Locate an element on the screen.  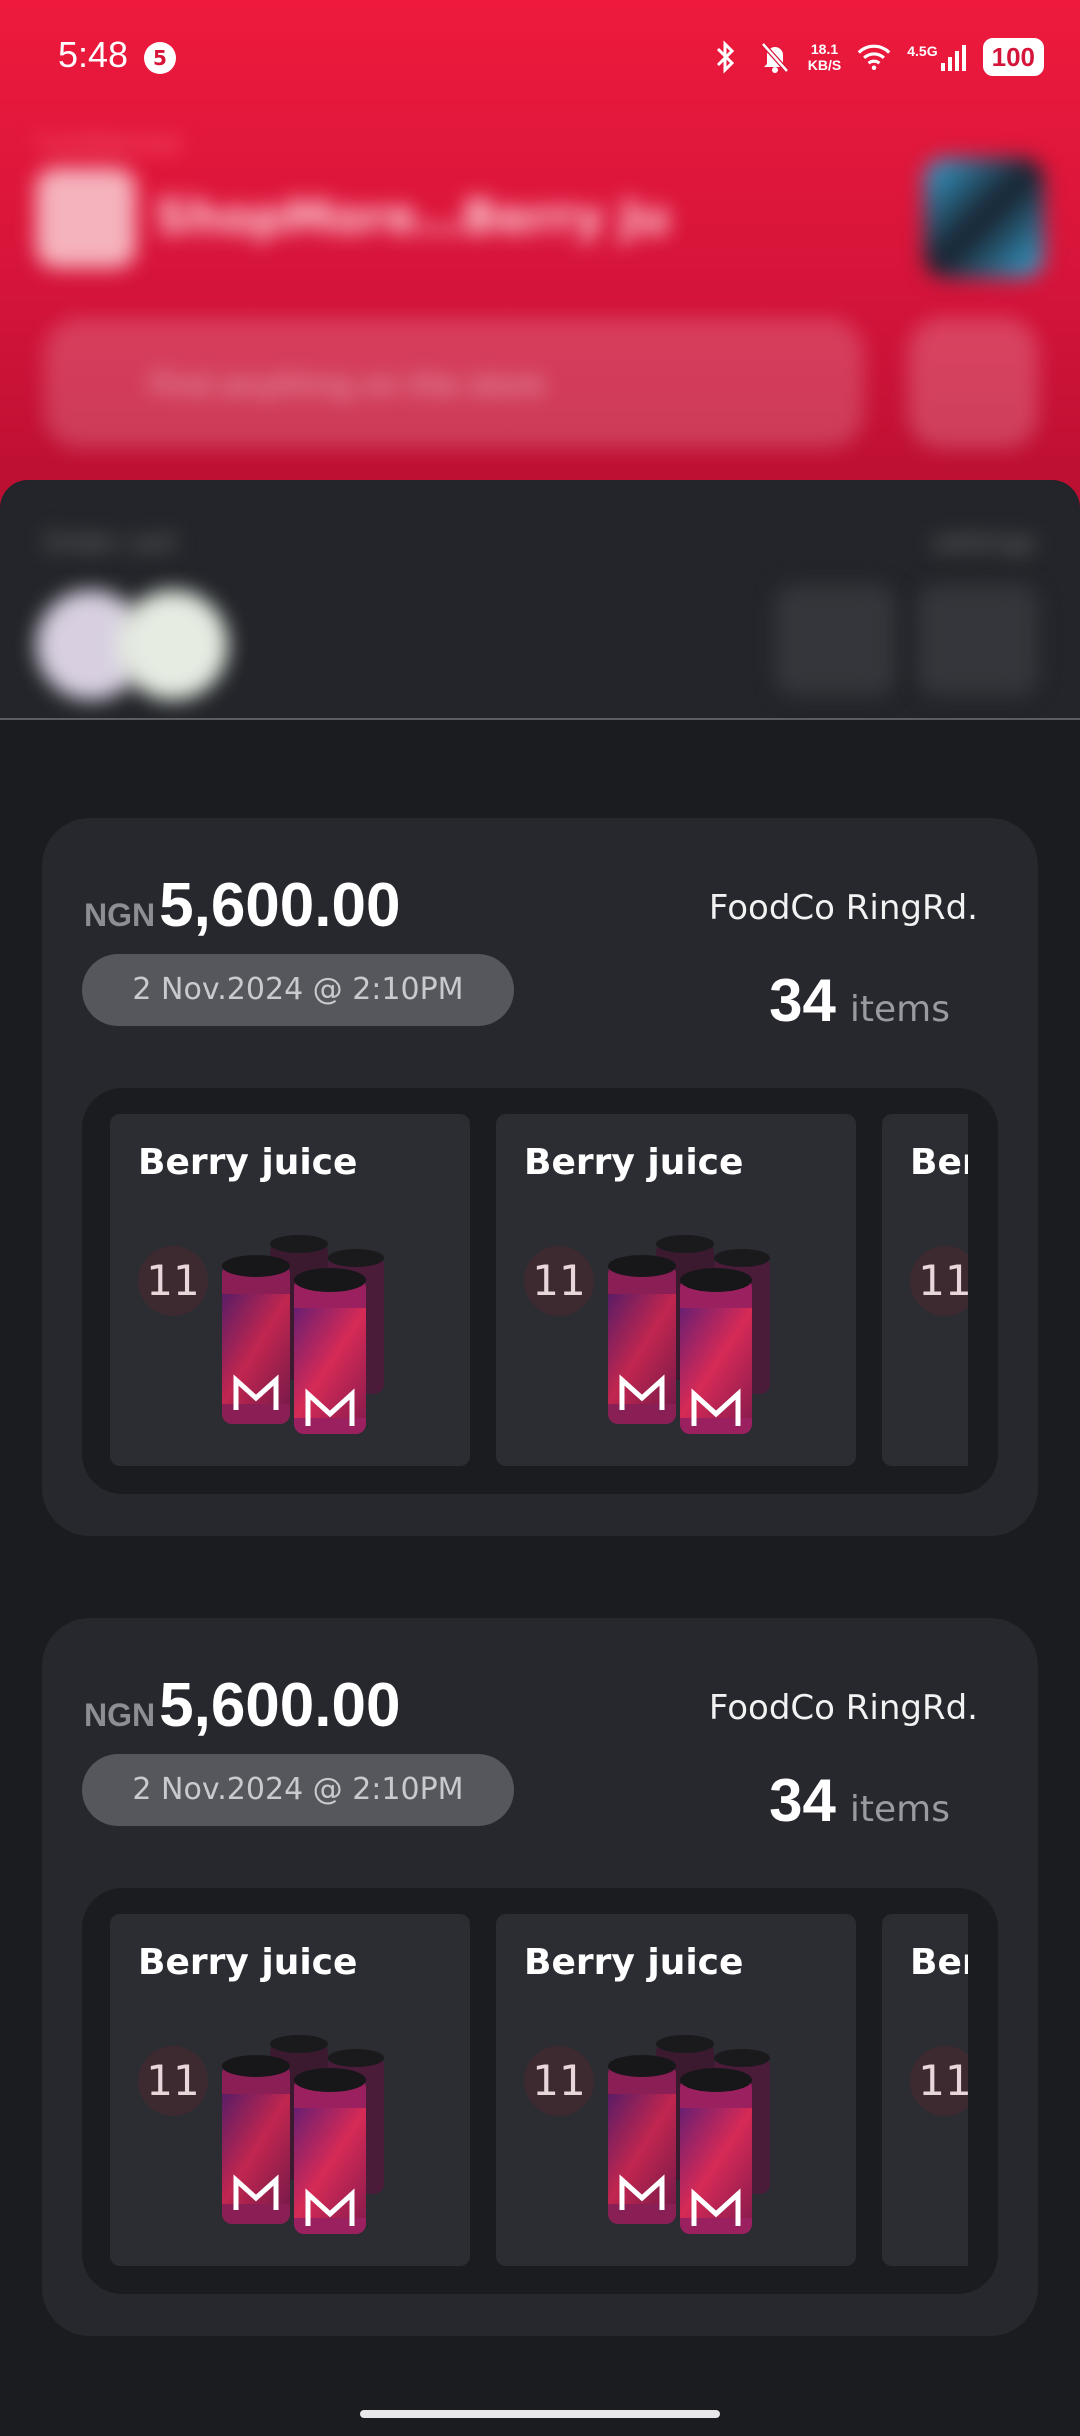
store-name: ShopMore…Berry Ju is located at coordinates (413, 217).